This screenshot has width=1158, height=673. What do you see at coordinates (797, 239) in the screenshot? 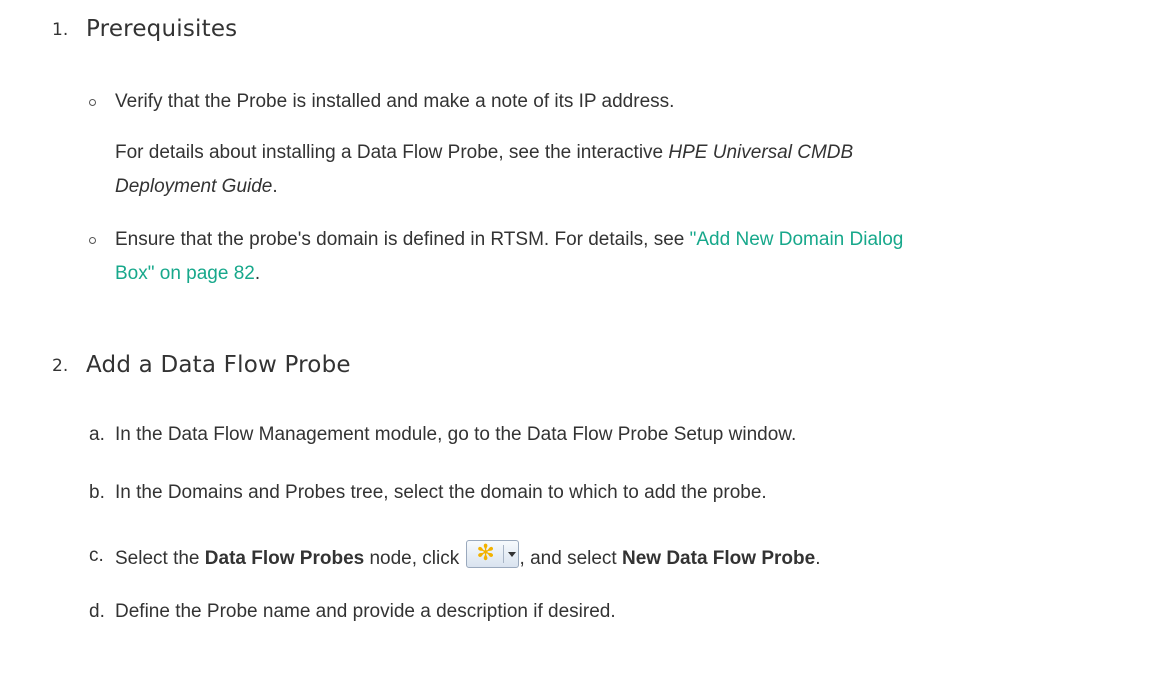
I see `link-add-domain-dialog: "Add New Domain Dialog` at bounding box center [797, 239].